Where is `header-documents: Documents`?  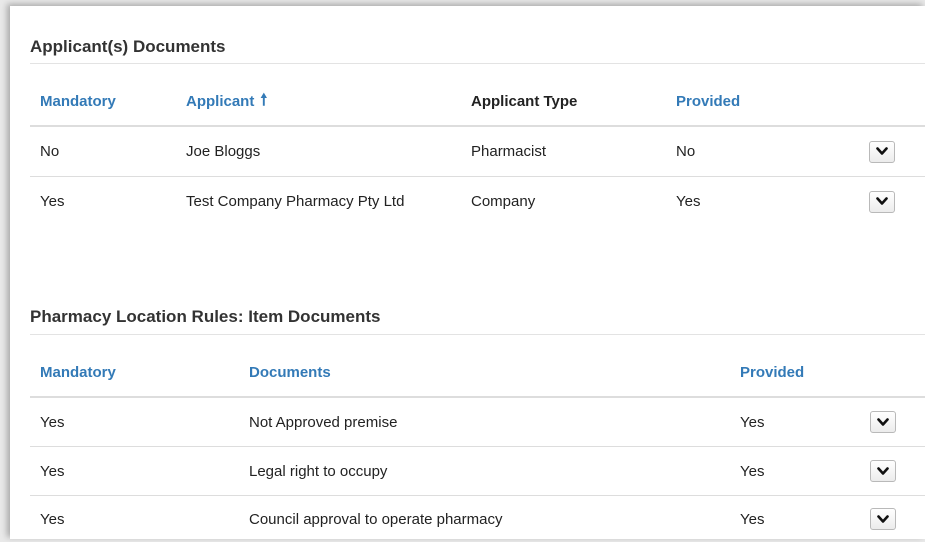 header-documents: Documents is located at coordinates (290, 372).